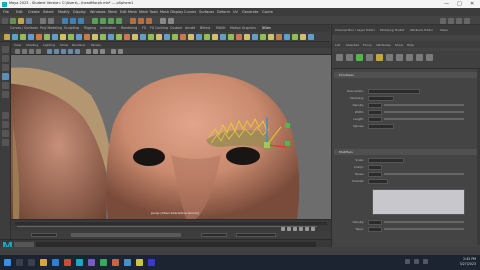 The image size is (480, 270). What do you see at coordinates (410, 45) in the screenshot?
I see `ae-menu-help: Help` at bounding box center [410, 45].